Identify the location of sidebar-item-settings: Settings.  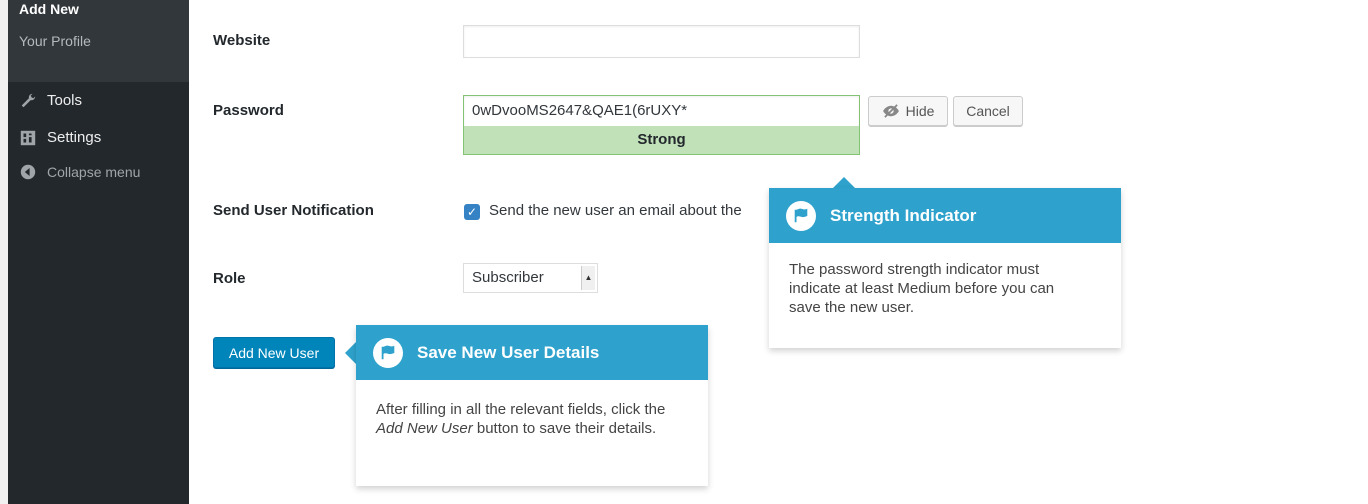
(98, 137).